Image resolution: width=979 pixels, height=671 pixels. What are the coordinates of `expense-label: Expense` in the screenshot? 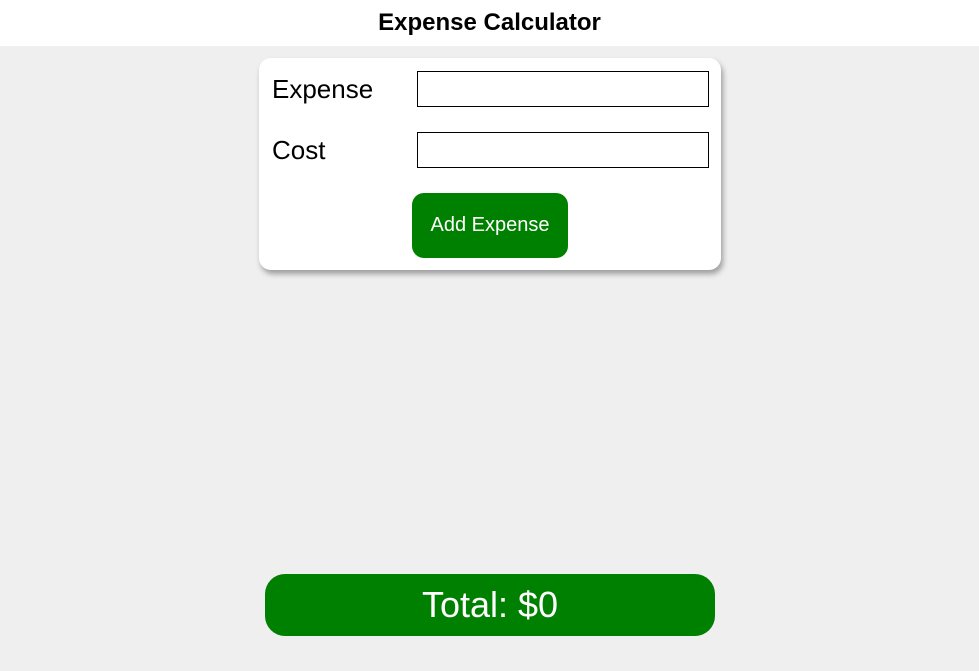 It's located at (323, 89).